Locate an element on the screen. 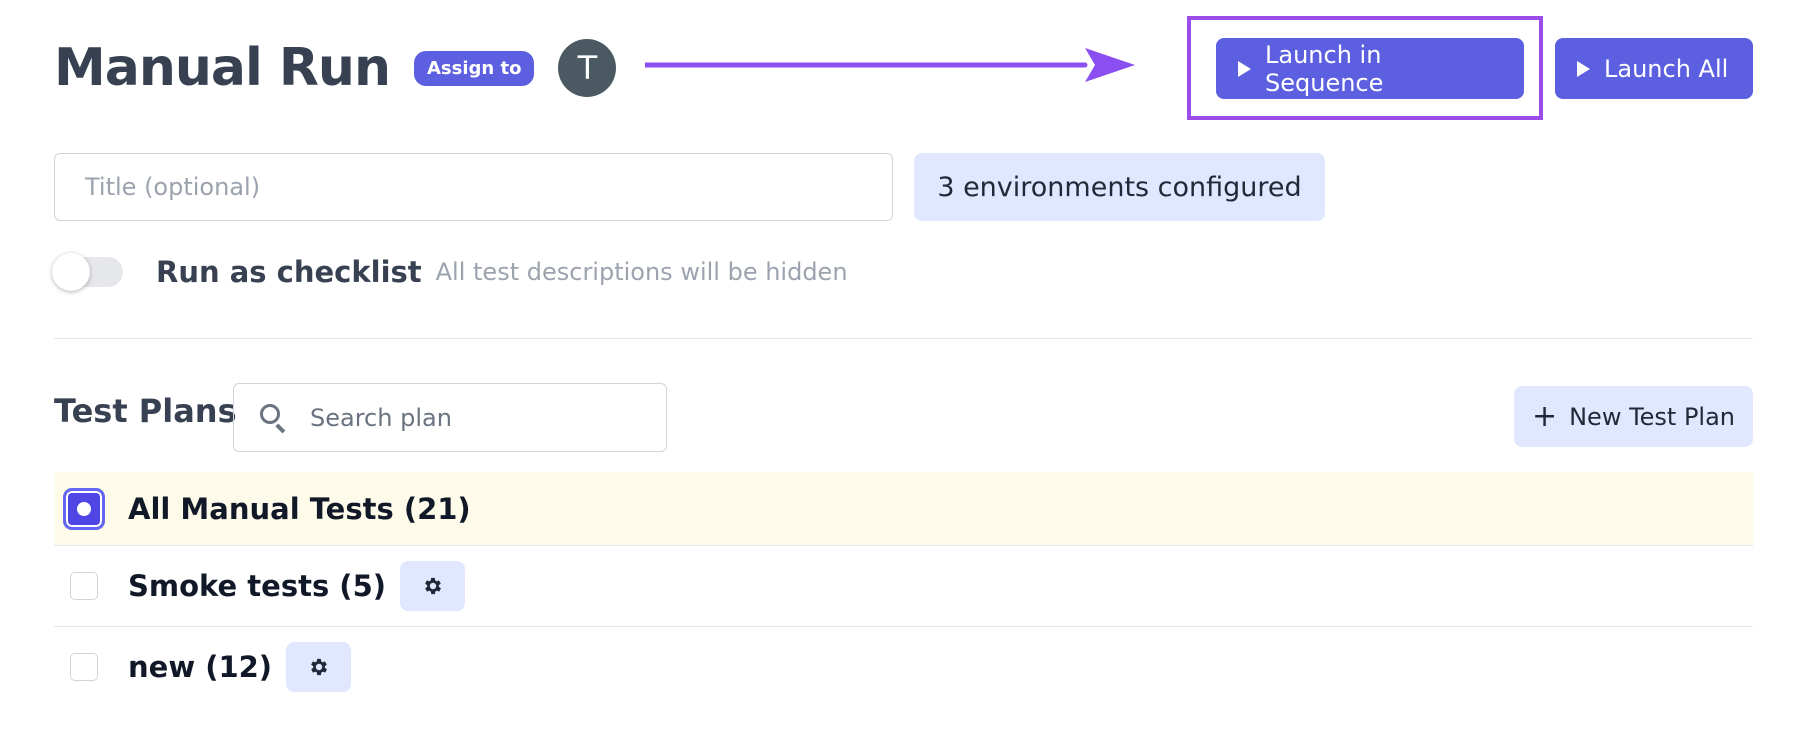 This screenshot has width=1794, height=732. page-title: Manual Run is located at coordinates (222, 68).